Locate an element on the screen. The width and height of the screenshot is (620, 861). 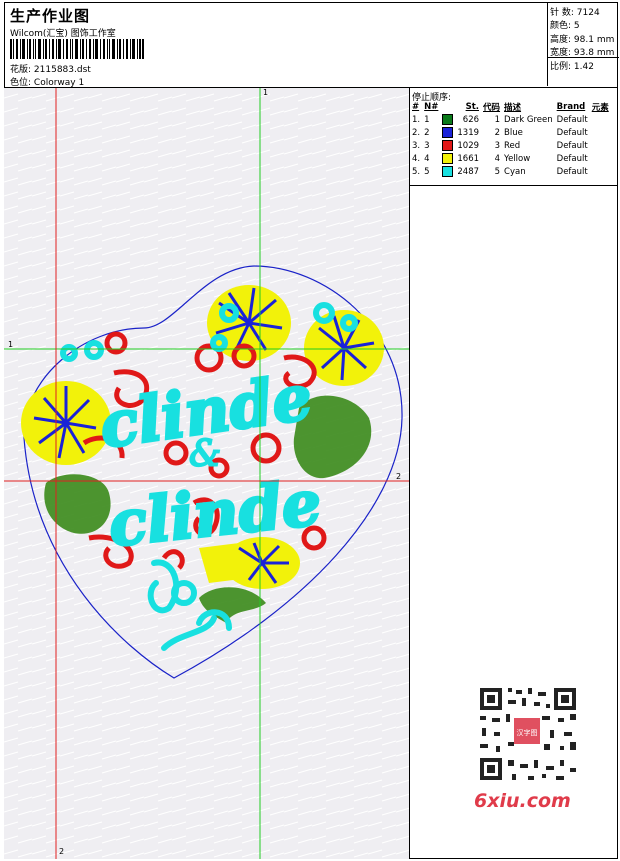
row-desc: Yellow is located at coordinates (517, 158).